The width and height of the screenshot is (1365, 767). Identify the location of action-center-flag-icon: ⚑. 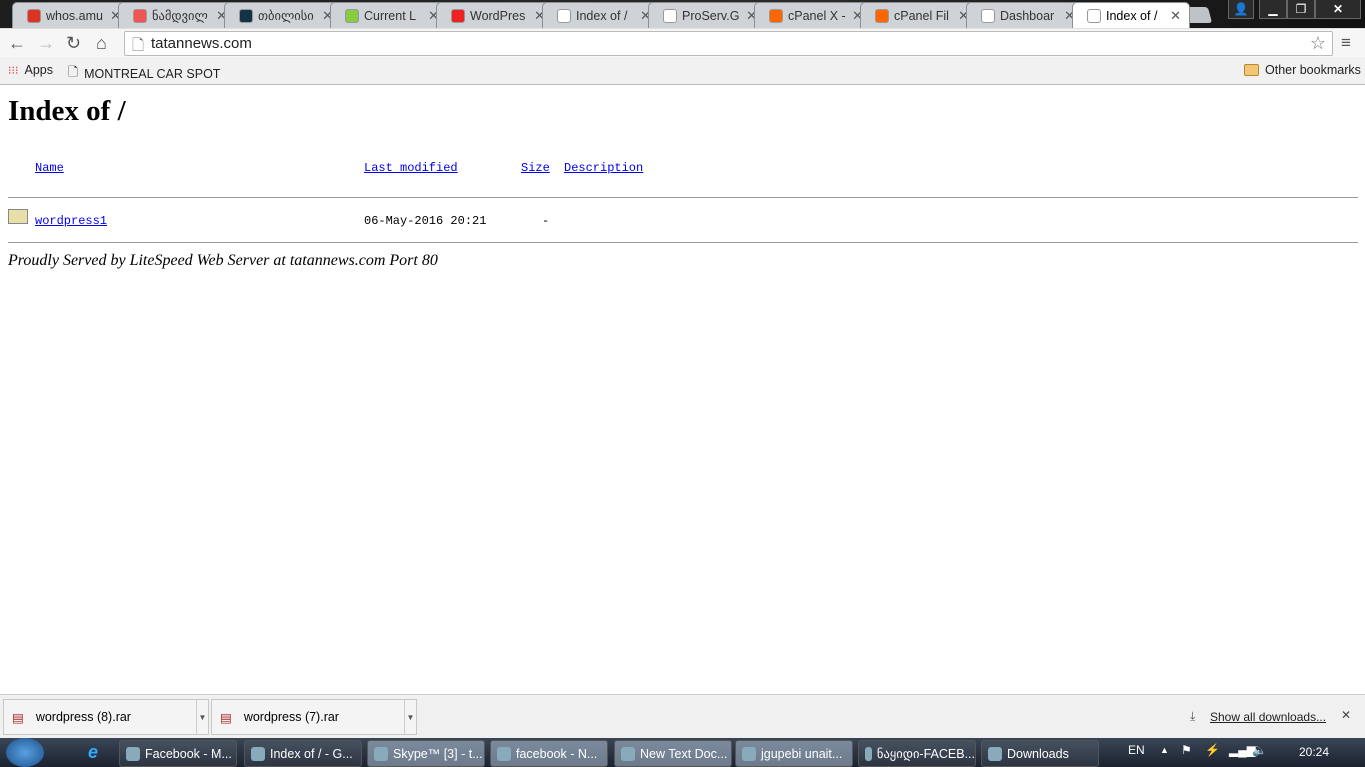
(1186, 750).